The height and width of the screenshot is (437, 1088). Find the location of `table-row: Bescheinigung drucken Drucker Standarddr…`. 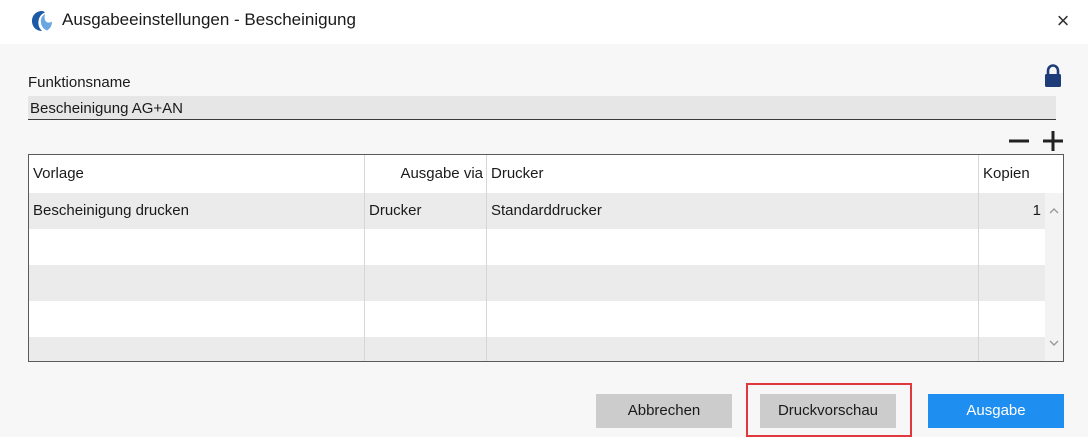

table-row: Bescheinigung drucken Drucker Standarddr… is located at coordinates (537, 211).